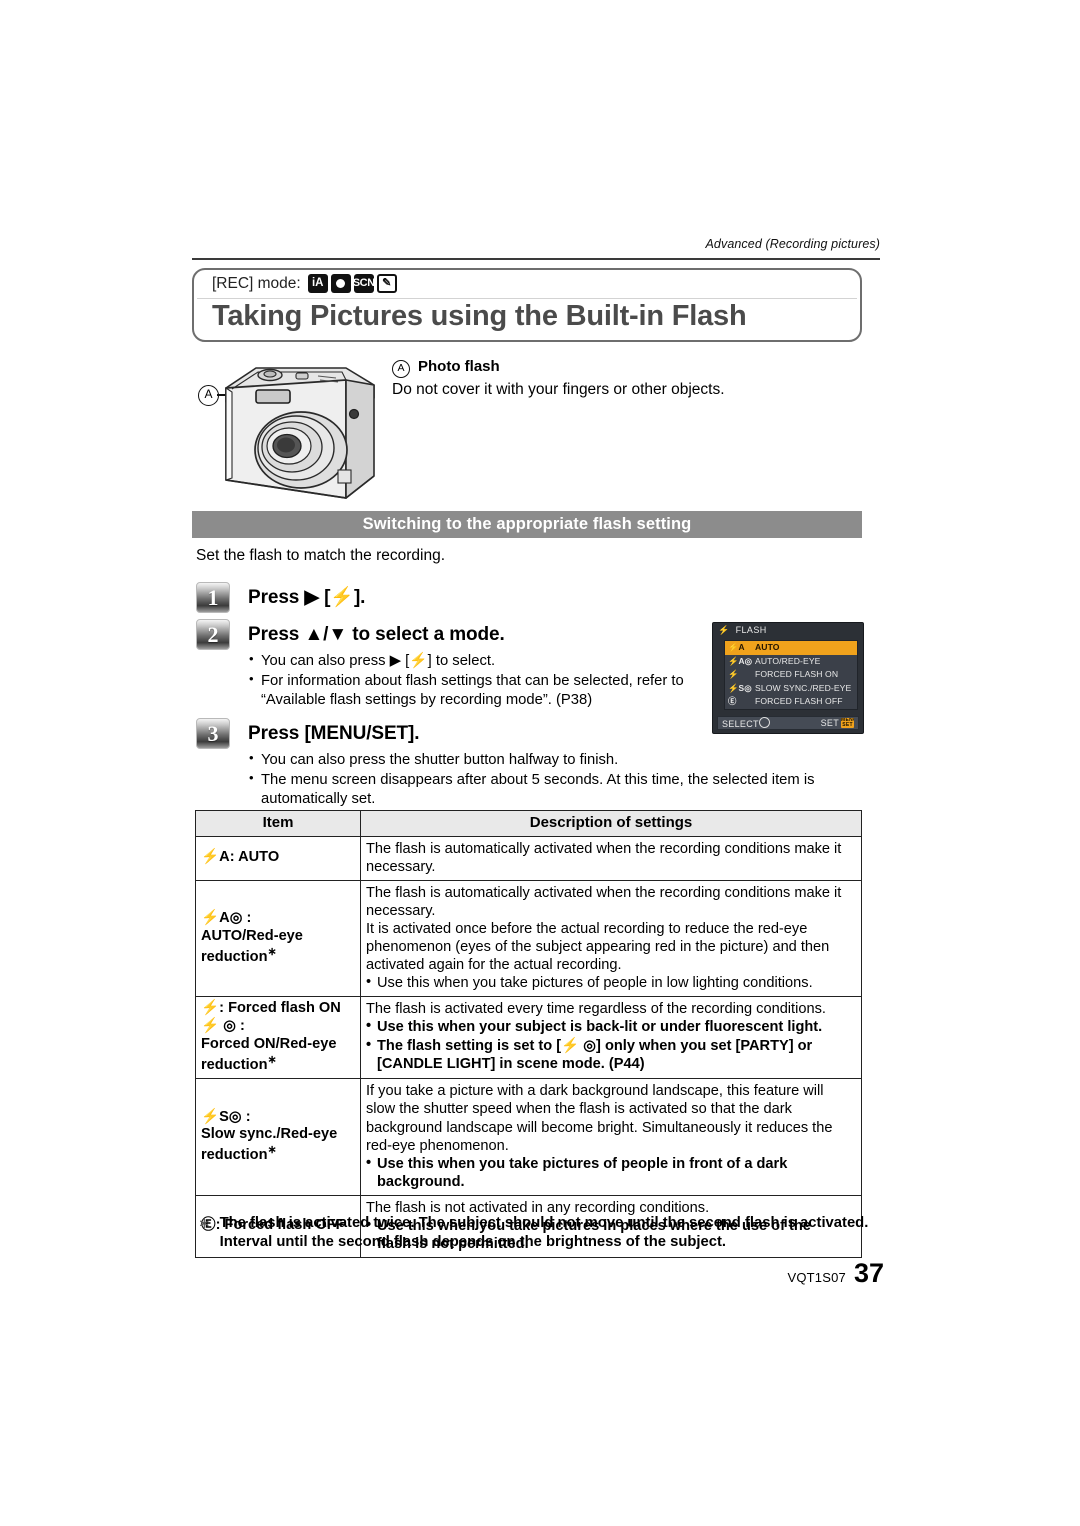  Describe the element at coordinates (788, 660) in the screenshot. I see `lcd-option-label: AUTO/RED-EYE` at that location.